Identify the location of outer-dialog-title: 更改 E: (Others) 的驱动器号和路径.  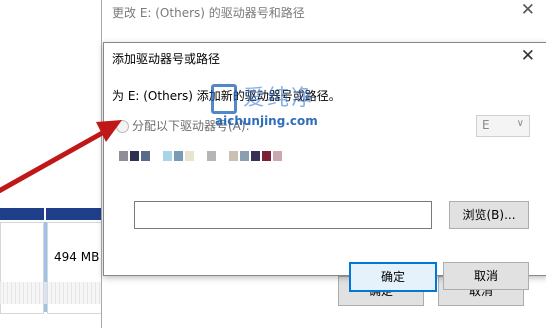
(208, 13).